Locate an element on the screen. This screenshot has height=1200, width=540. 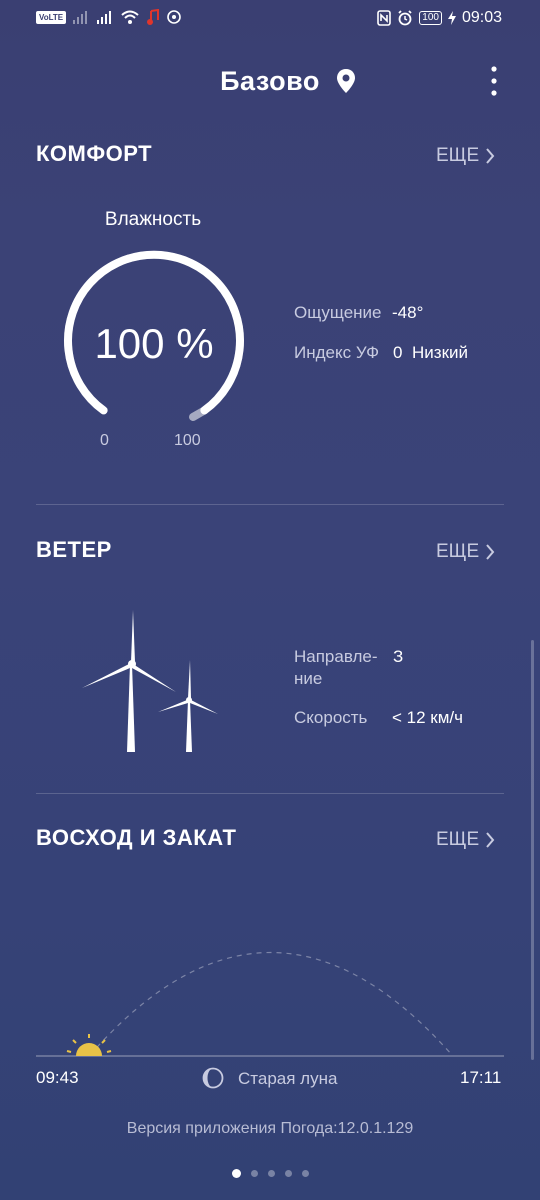
sun-title: ВОСХОД И ЗАКАТ is located at coordinates (136, 837).